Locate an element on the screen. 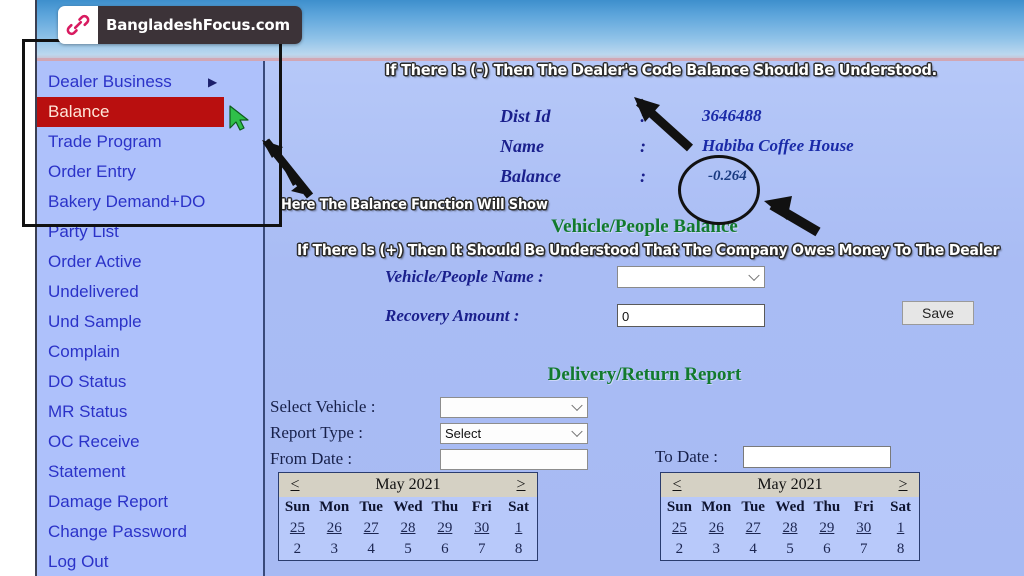 This screenshot has width=1024, height=576. sidebar-item-order-active: Order Active is located at coordinates (150, 262).